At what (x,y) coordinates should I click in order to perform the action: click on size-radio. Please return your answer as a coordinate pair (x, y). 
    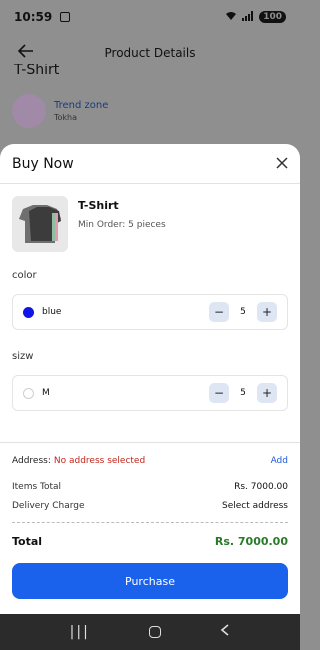
    Looking at the image, I should click on (28, 393).